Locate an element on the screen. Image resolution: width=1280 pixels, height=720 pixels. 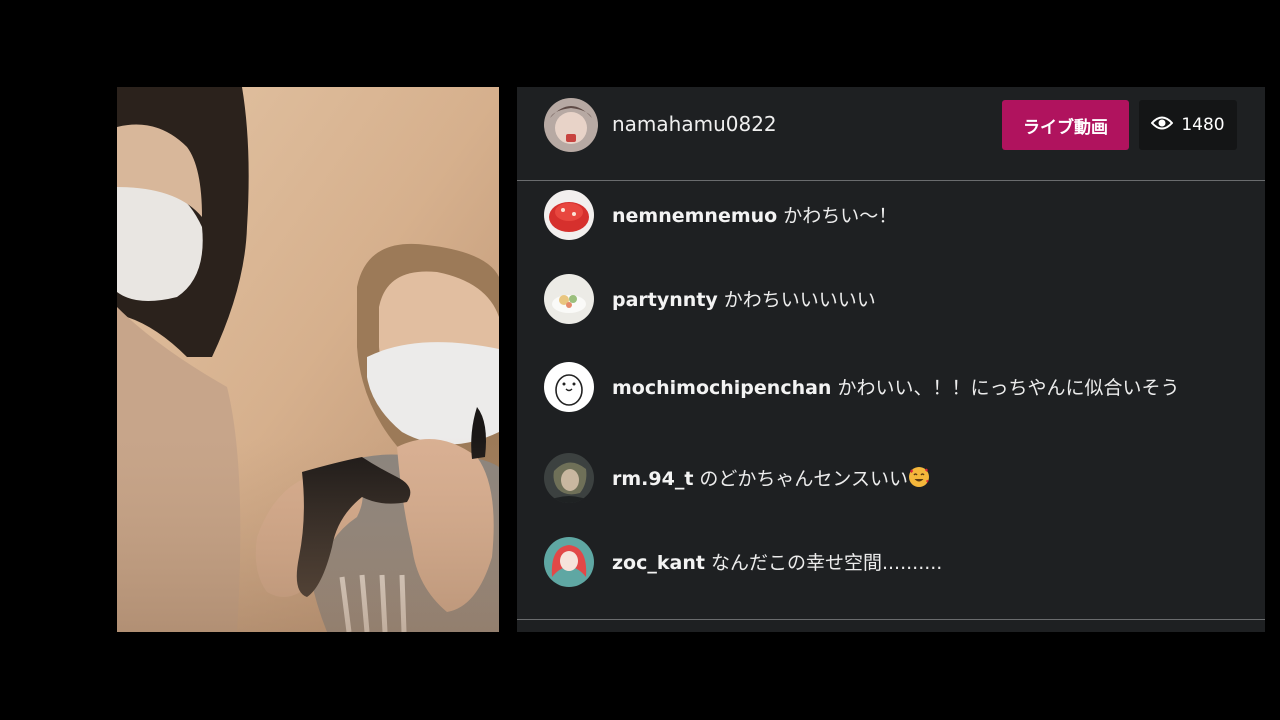
viewer-count-badge: 1480 is located at coordinates (1188, 125).